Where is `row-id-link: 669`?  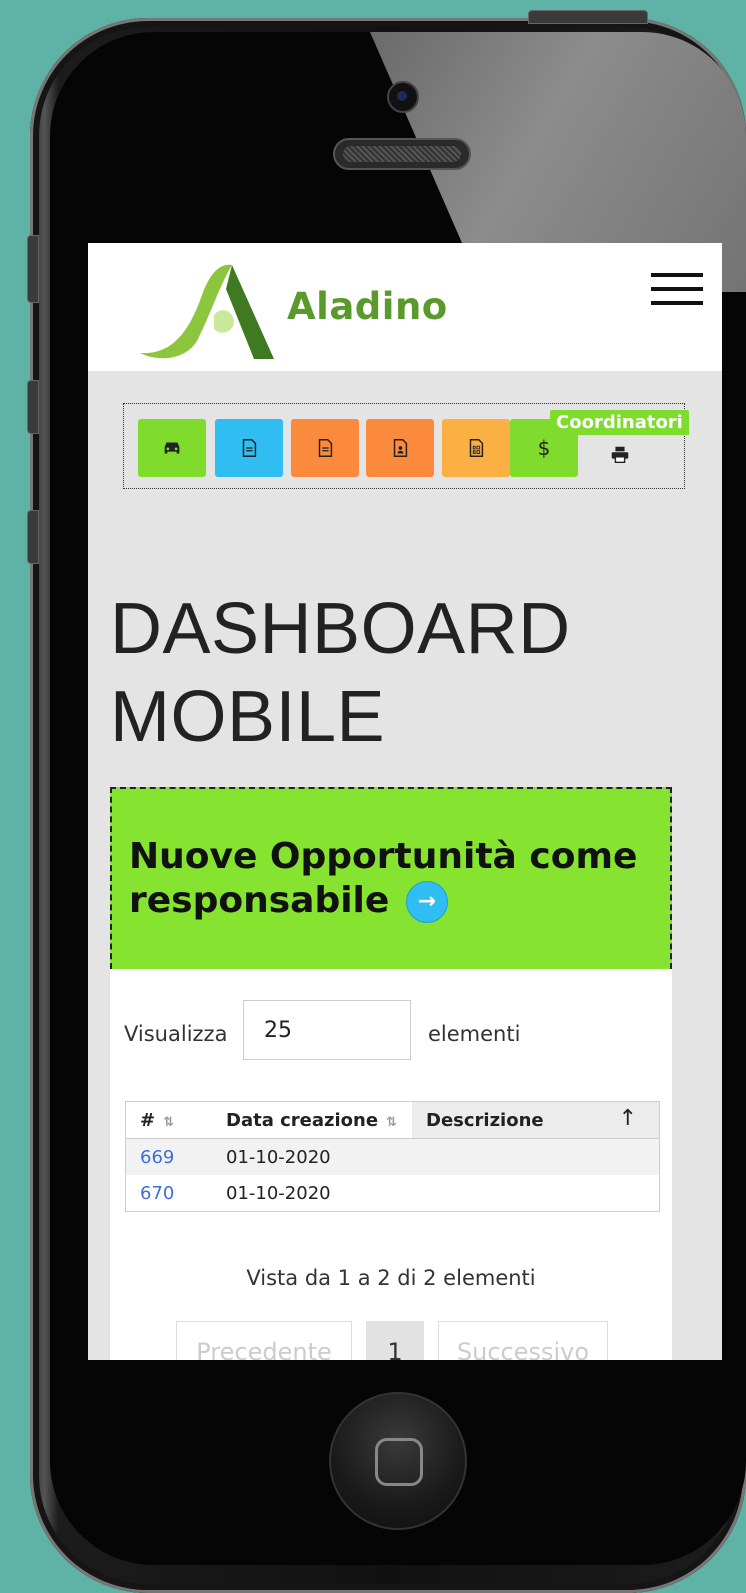 row-id-link: 669 is located at coordinates (168, 1156).